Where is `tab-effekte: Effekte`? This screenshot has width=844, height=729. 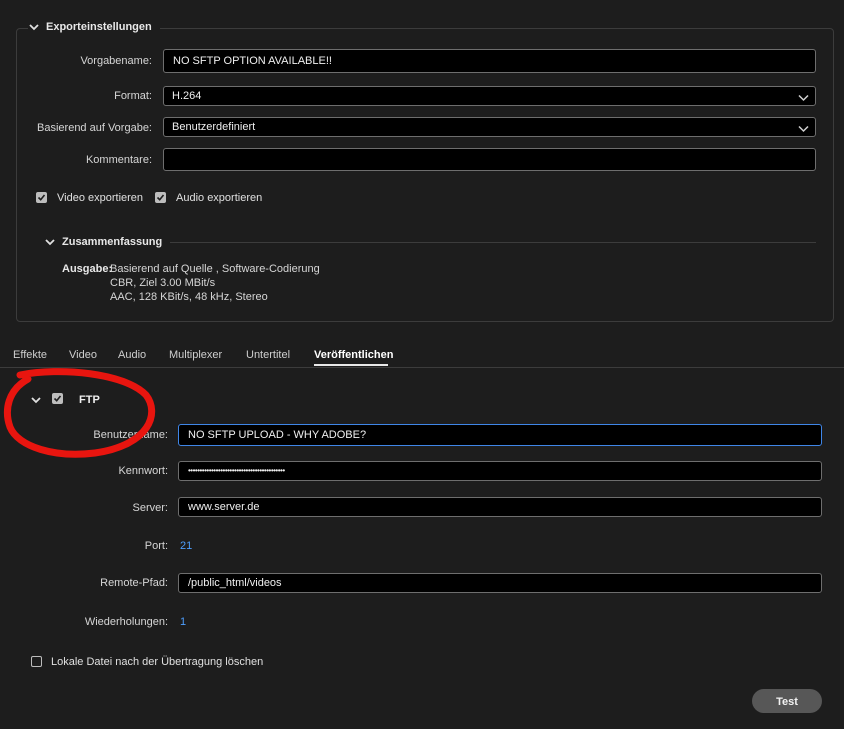 tab-effekte: Effekte is located at coordinates (30, 355).